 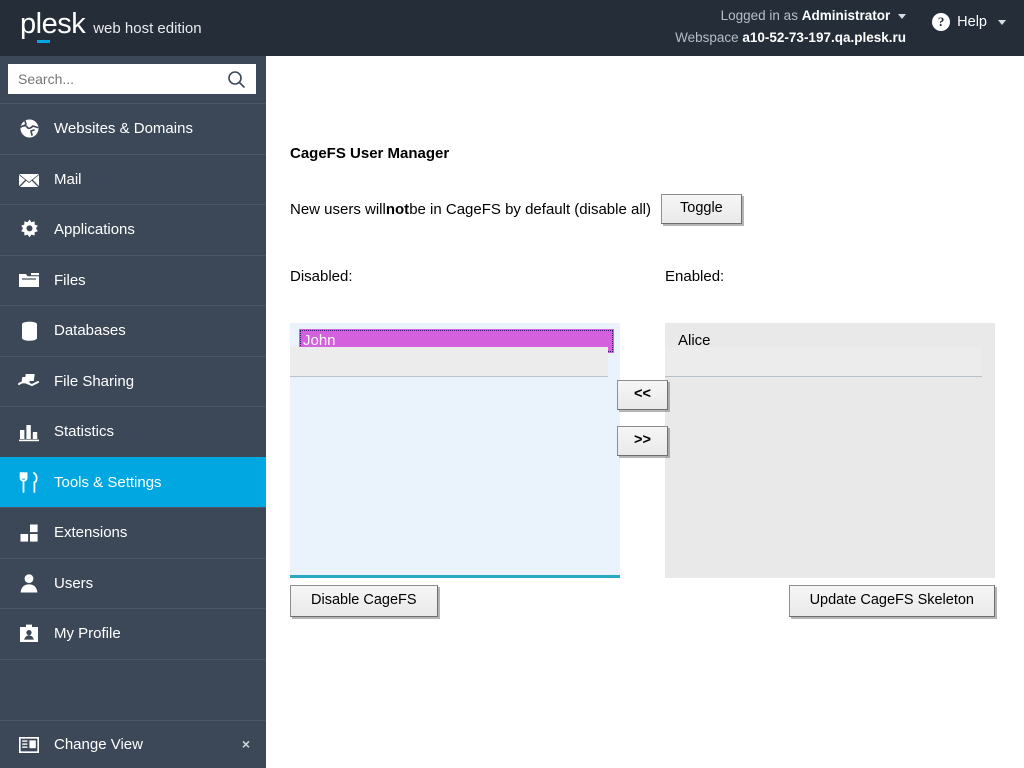 What do you see at coordinates (74, 583) in the screenshot?
I see `sidebar-item-label: Users` at bounding box center [74, 583].